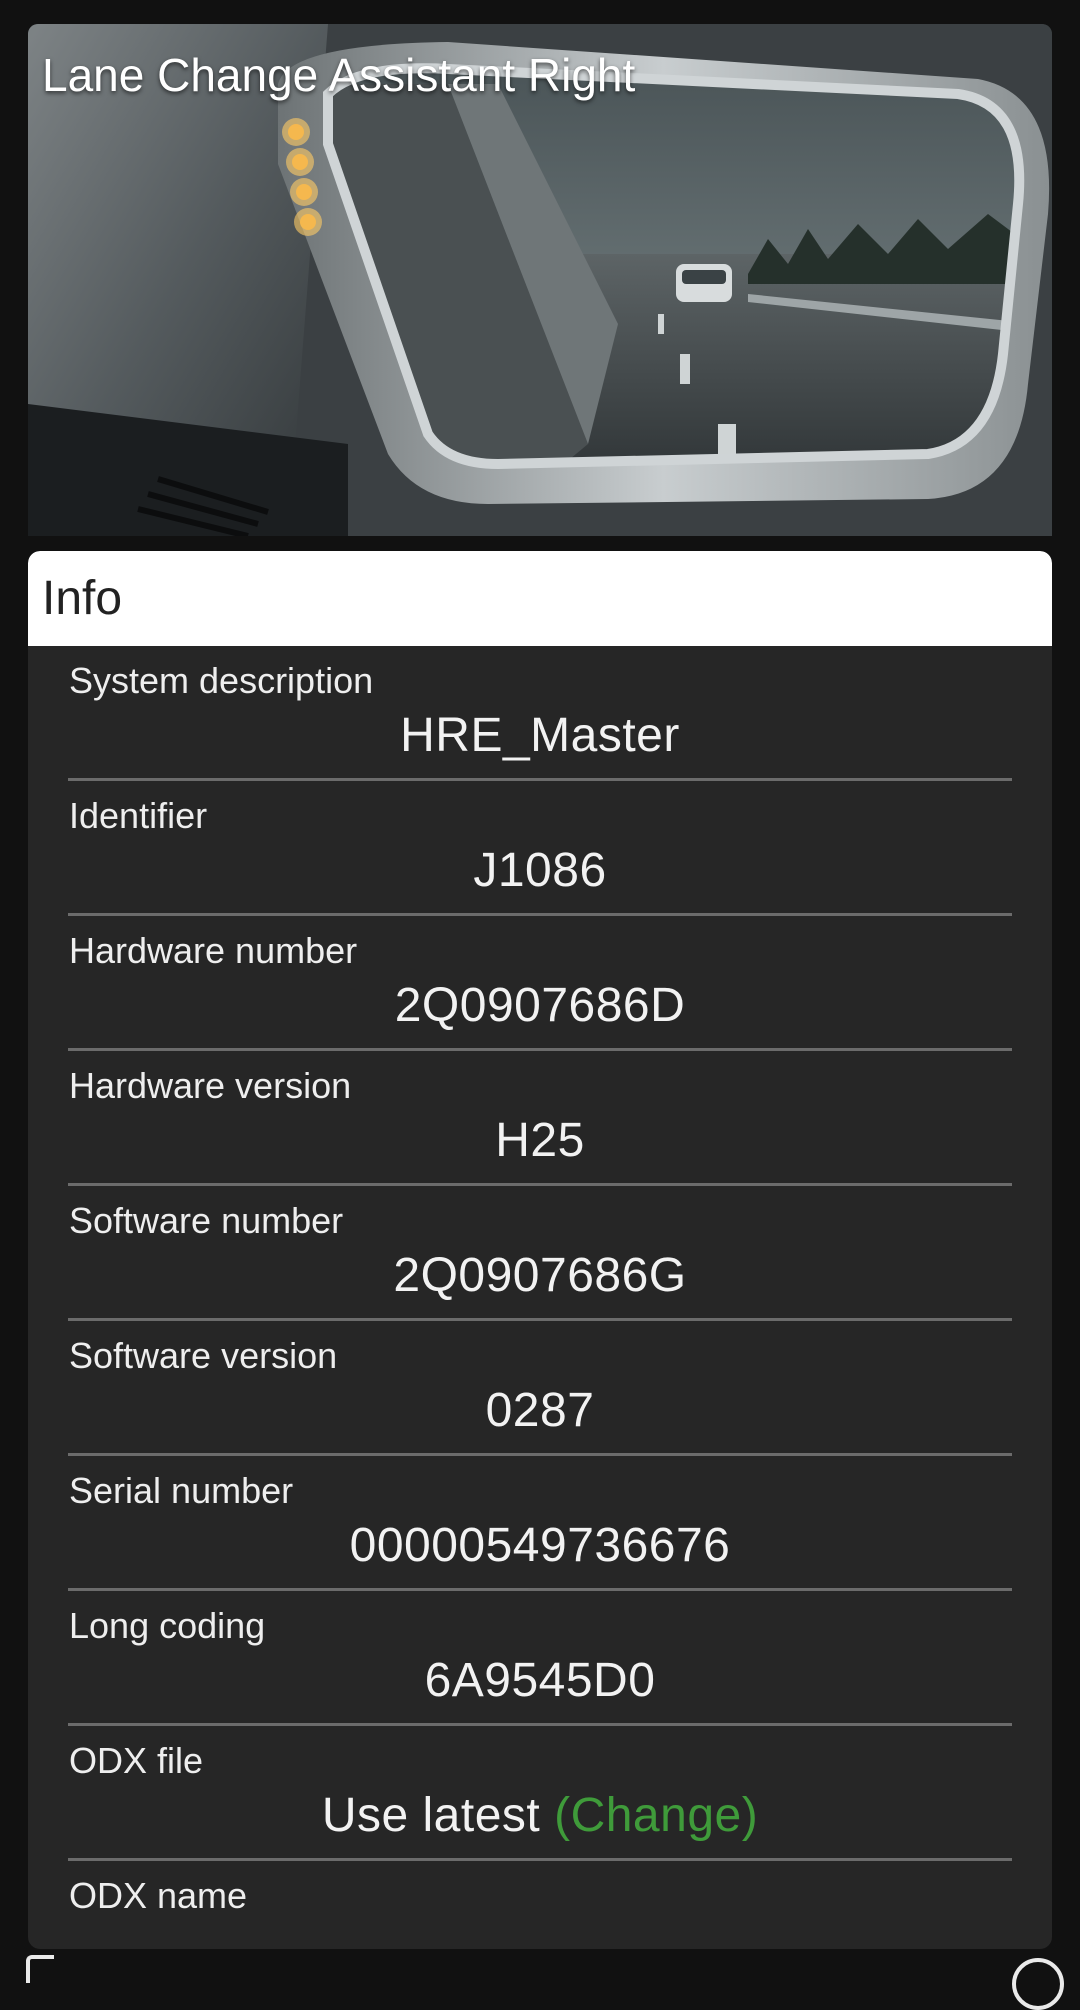 Image resolution: width=1080 pixels, height=2010 pixels. I want to click on row-system-description: System description HRE_Master, so click(540, 713).